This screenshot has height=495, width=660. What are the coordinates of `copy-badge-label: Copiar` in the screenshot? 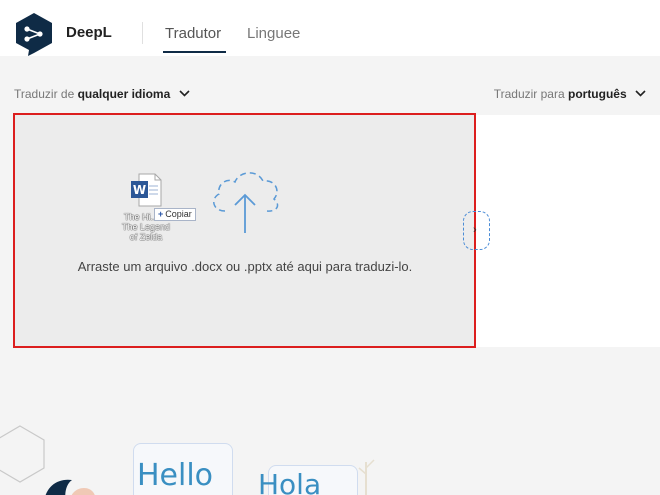 It's located at (178, 214).